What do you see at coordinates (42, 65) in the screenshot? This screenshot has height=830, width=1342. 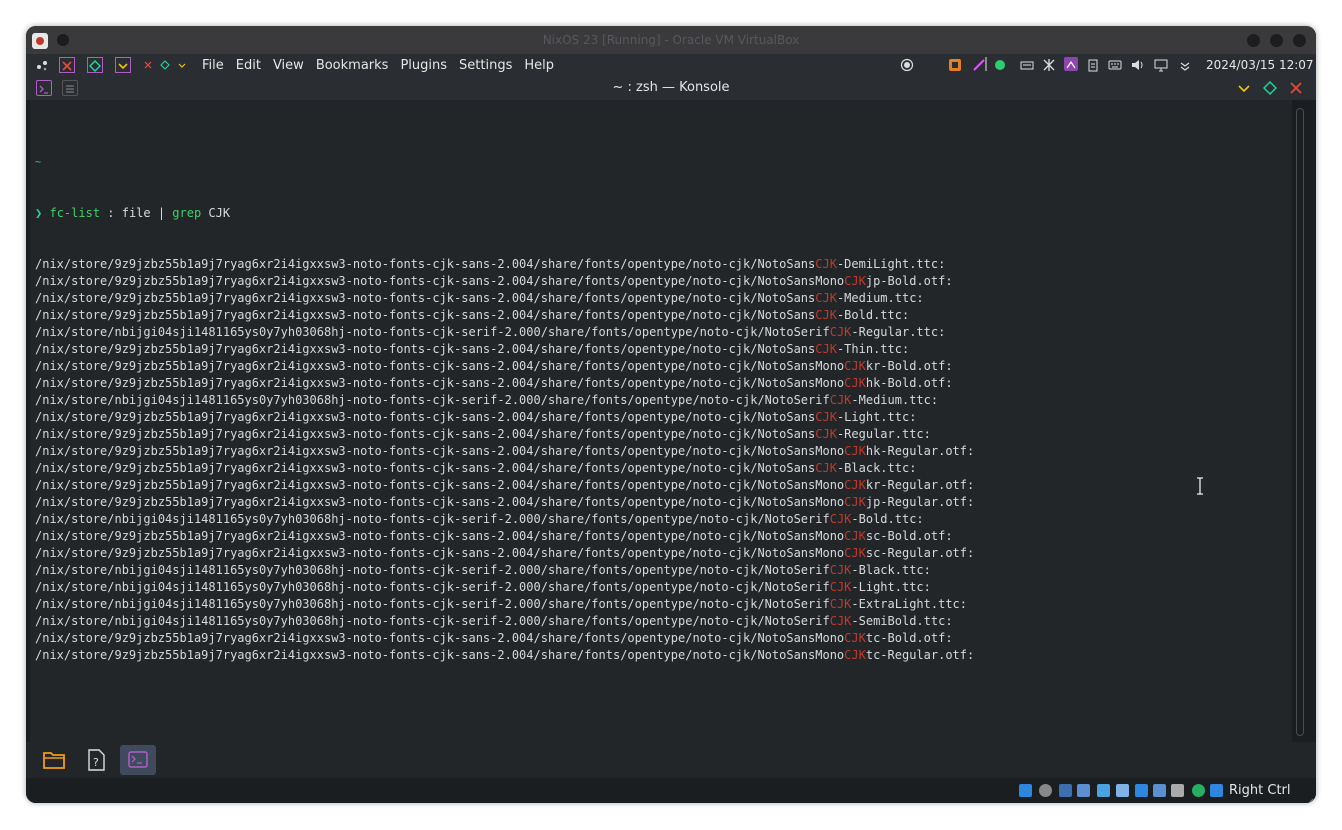 I see `kickoff-launcher-icon` at bounding box center [42, 65].